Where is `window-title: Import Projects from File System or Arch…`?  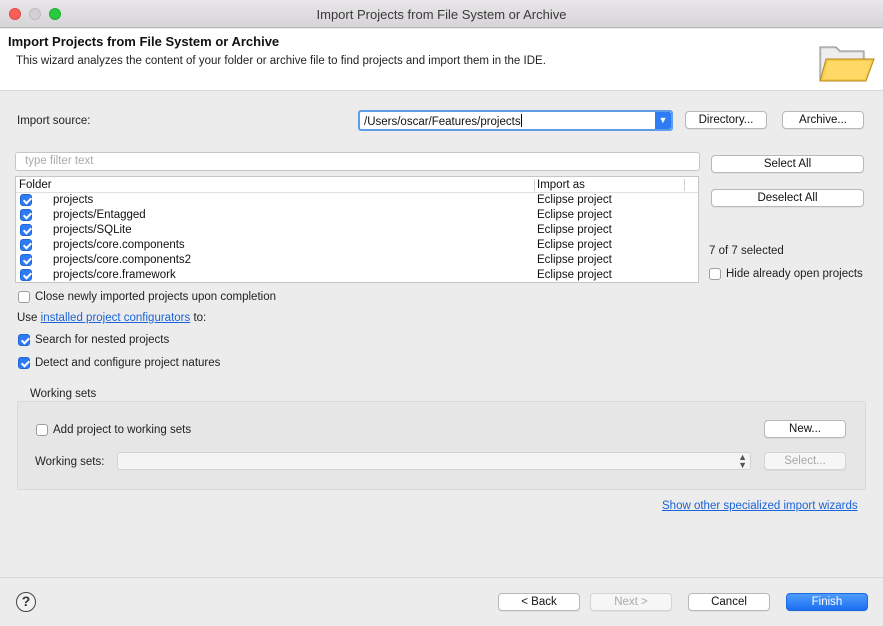 window-title: Import Projects from File System or Arch… is located at coordinates (441, 14).